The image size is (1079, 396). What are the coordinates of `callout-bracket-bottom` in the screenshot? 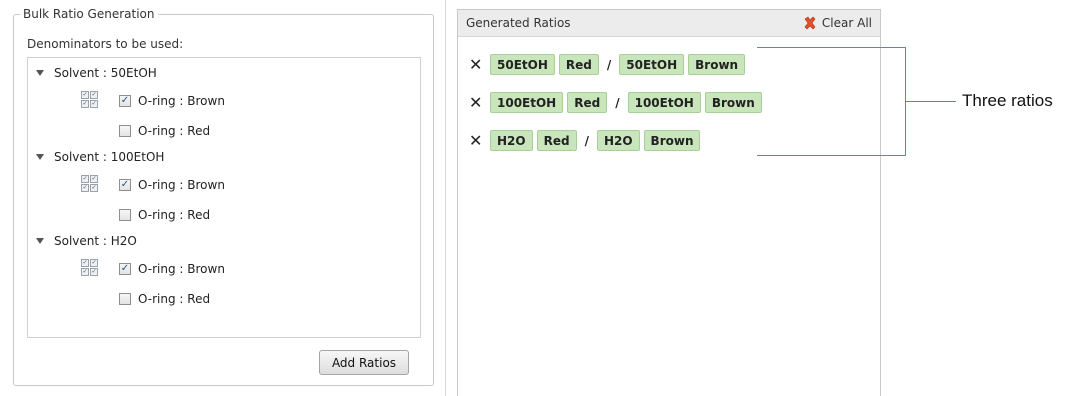 It's located at (831, 155).